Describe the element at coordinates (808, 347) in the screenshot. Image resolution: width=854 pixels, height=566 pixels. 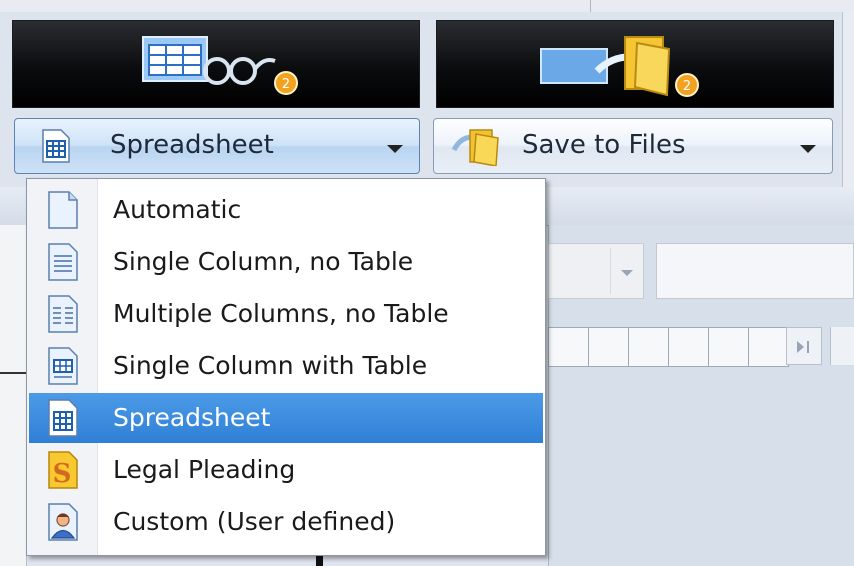
I see `end-bar-icon` at that location.